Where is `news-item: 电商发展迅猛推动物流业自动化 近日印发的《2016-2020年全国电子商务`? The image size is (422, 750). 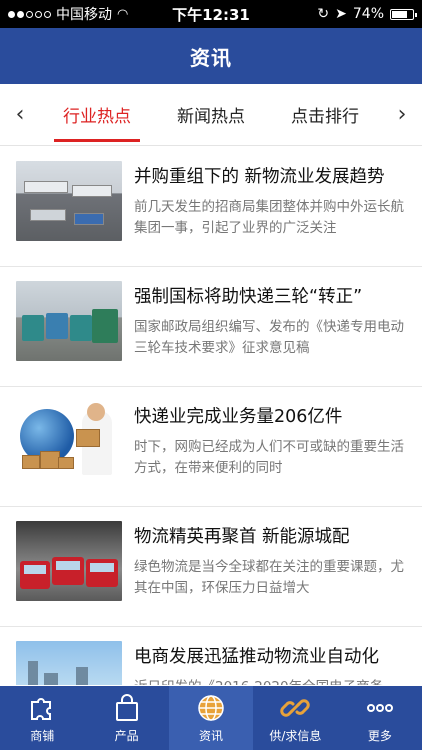
news-item: 电商发展迅猛推动物流业自动化 近日印发的《2016-2020年全国电子商务 is located at coordinates (211, 656).